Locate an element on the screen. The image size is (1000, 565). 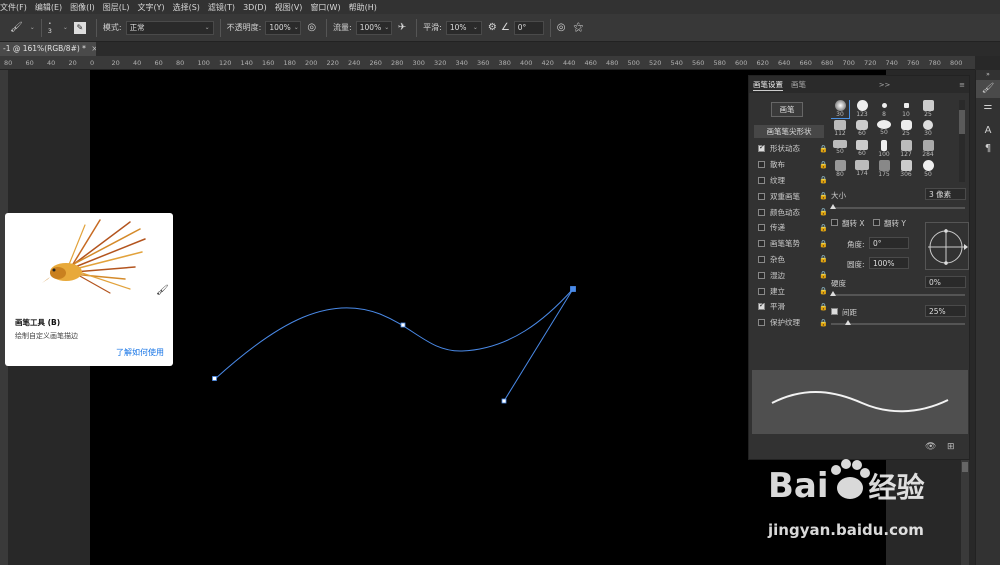
brush-preset: 123 is located at coordinates (862, 109).